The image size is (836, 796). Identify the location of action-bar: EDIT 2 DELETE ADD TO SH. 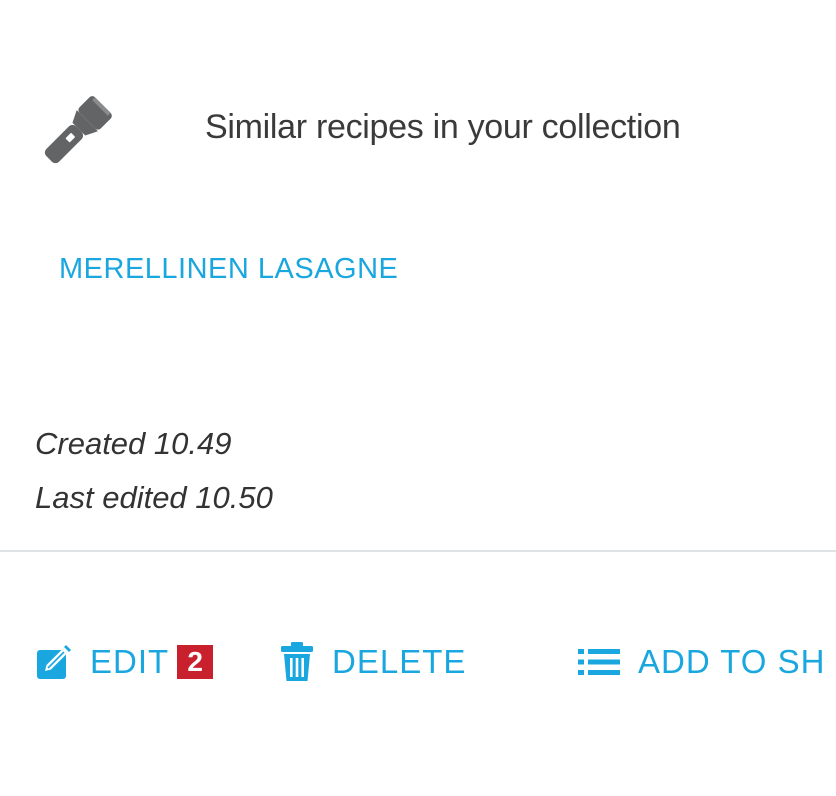
(418, 662).